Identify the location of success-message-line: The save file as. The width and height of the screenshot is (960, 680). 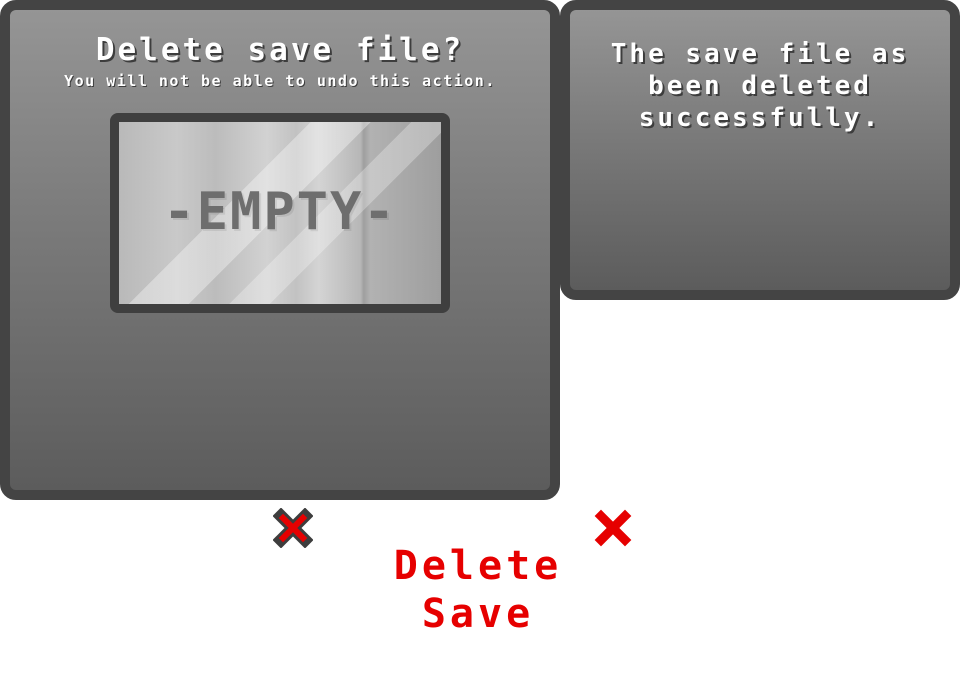
(760, 54).